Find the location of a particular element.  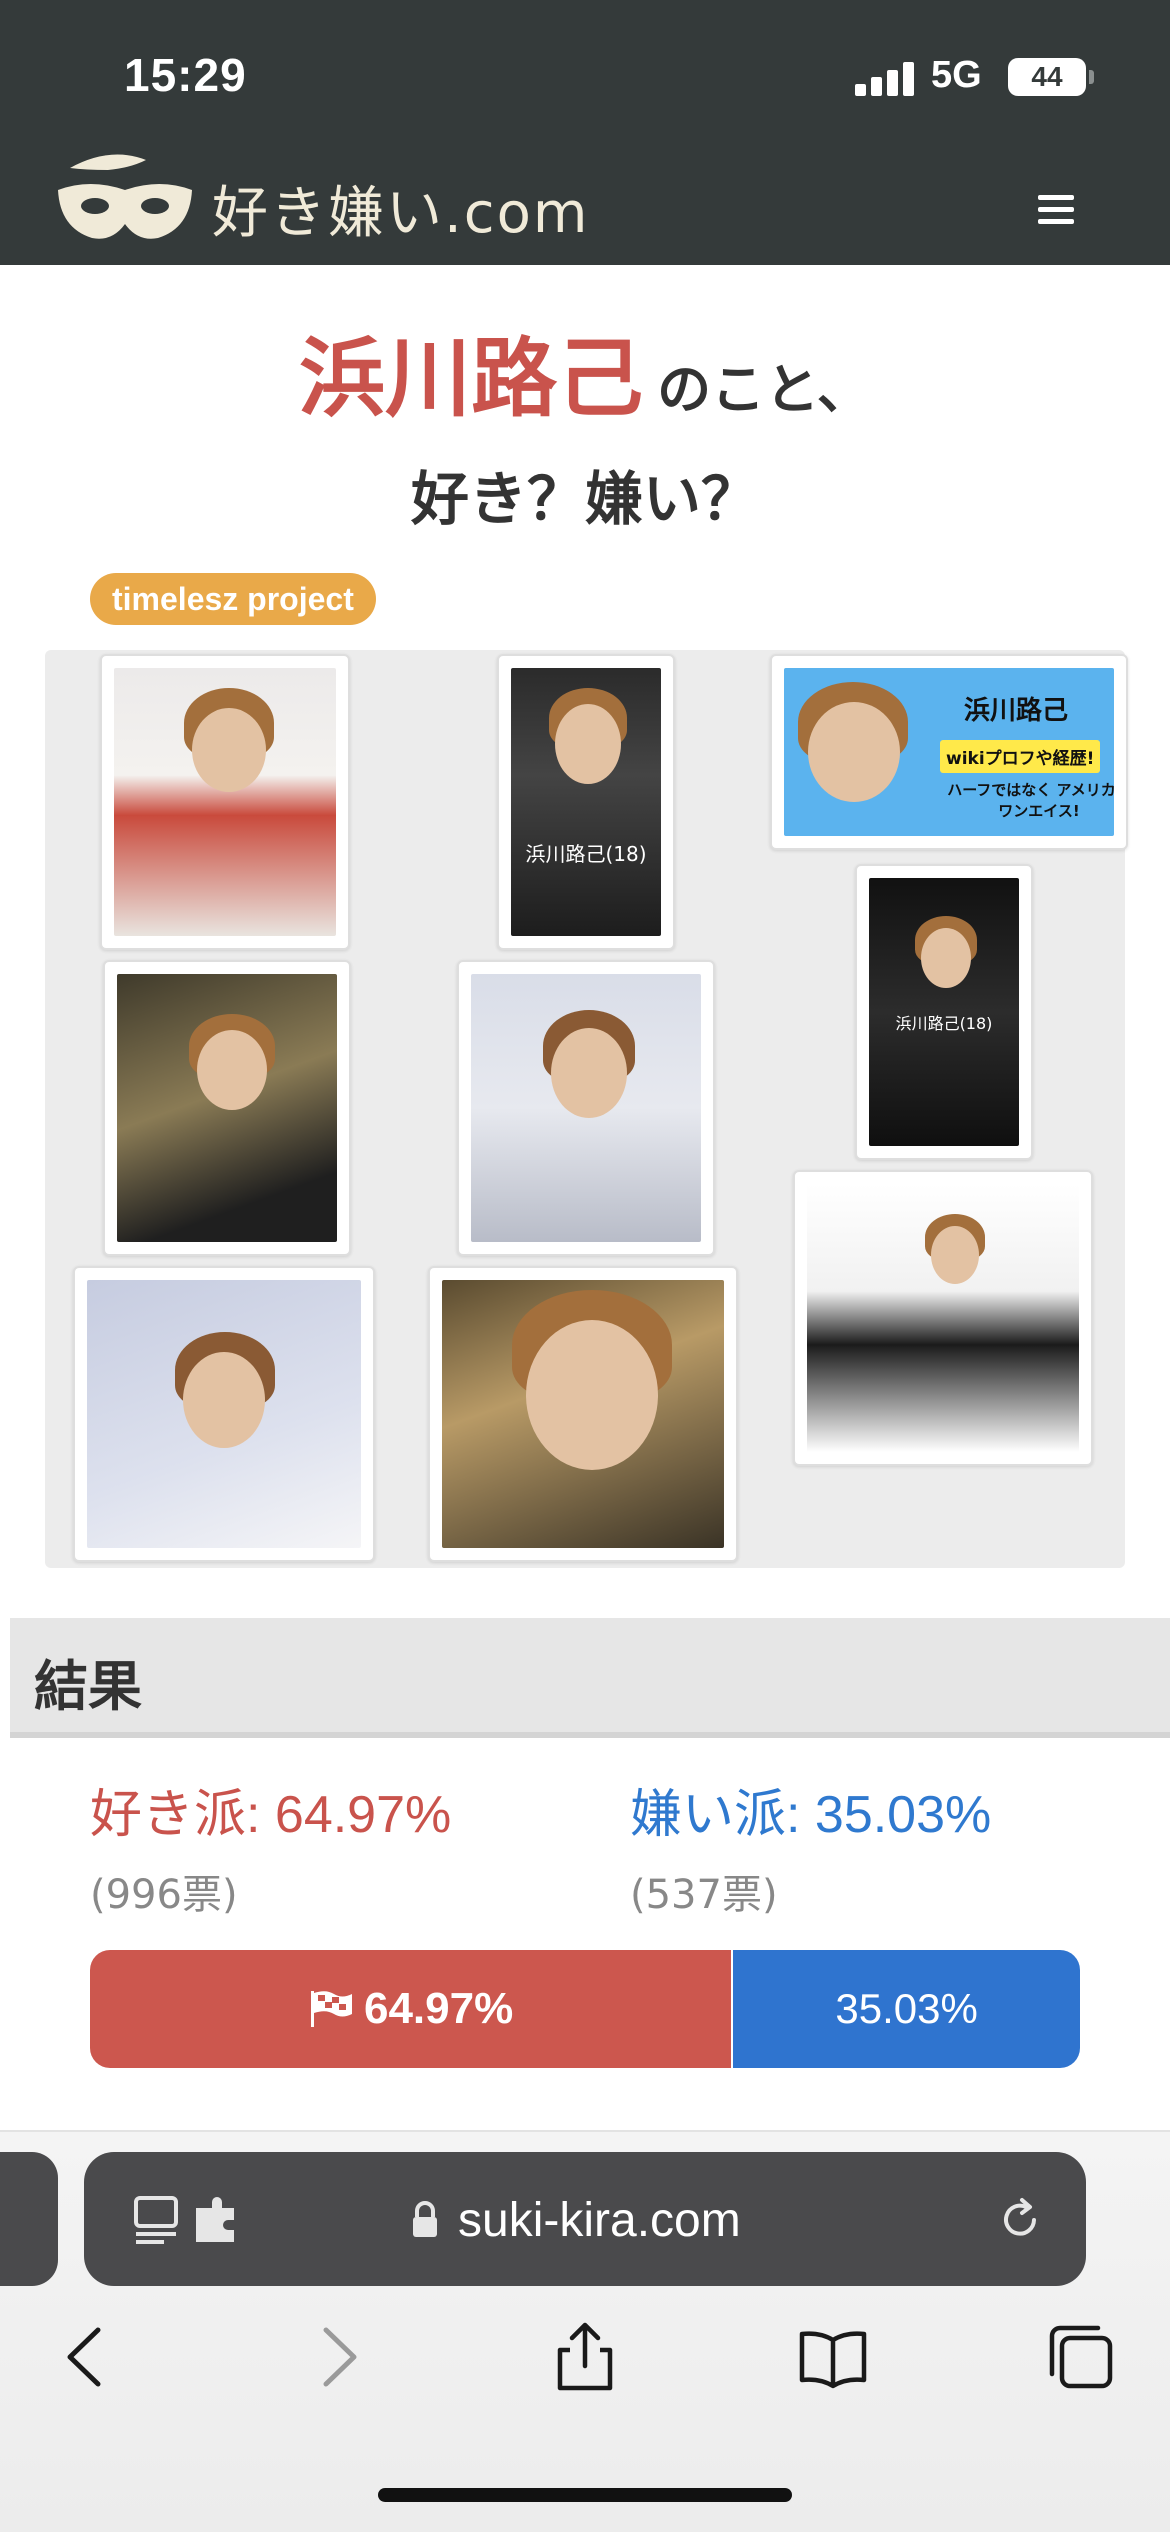

photo-subtitle: ハーフではなく アメリカのワンエイス! is located at coordinates (1030, 800).